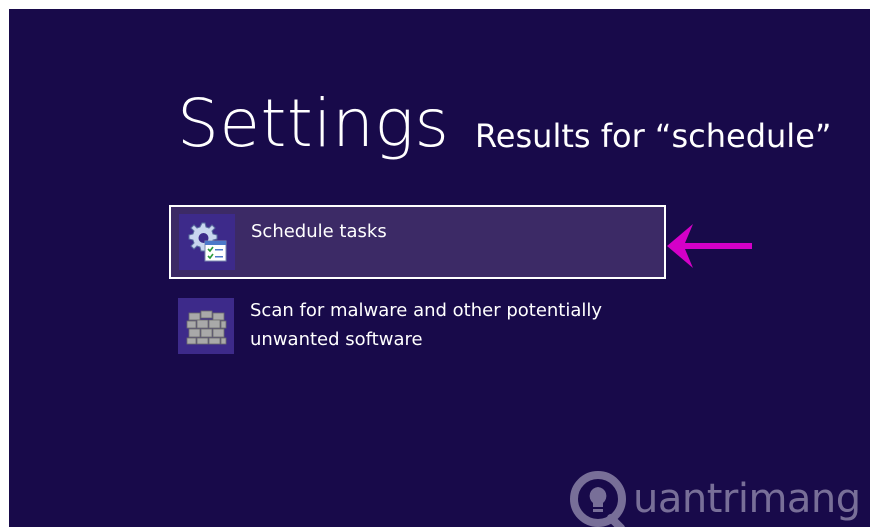 This screenshot has height=527, width=870. I want to click on firewall-icon, so click(206, 326).